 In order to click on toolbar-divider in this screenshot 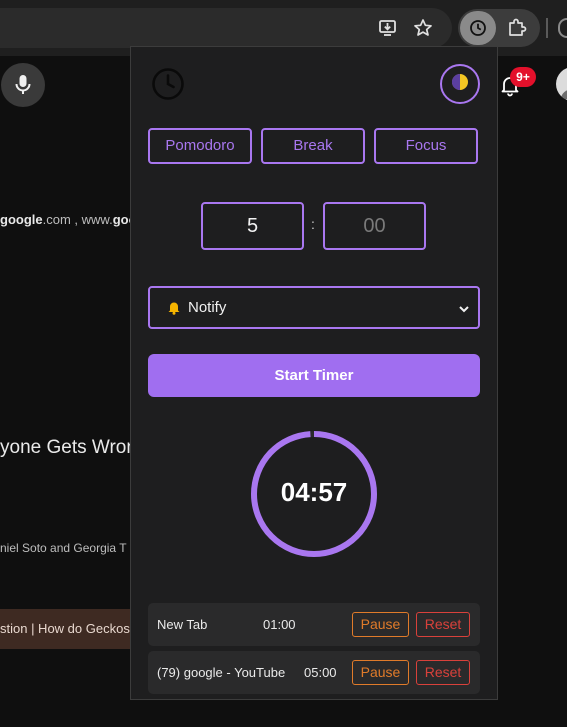, I will do `click(547, 28)`.